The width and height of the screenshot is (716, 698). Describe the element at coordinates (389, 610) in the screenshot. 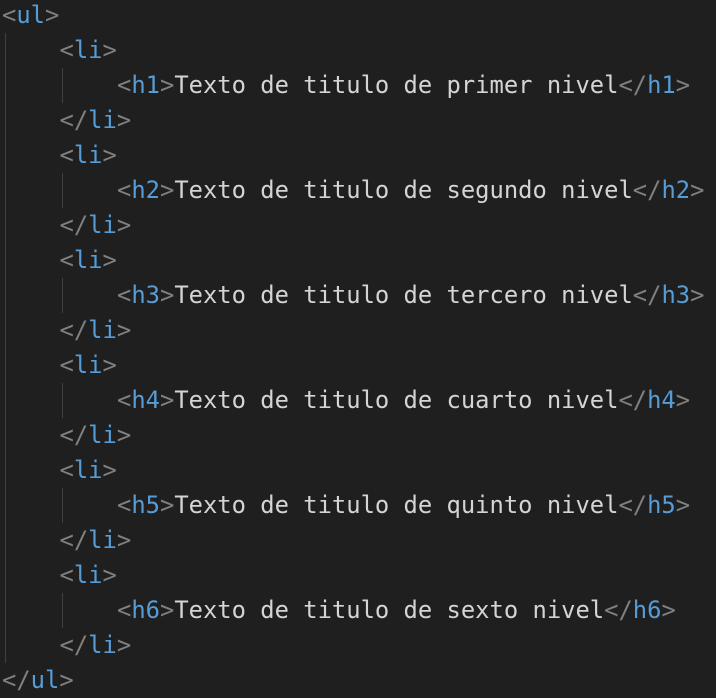

I see `heading-text: Texto de titulo de sexto nivel` at that location.